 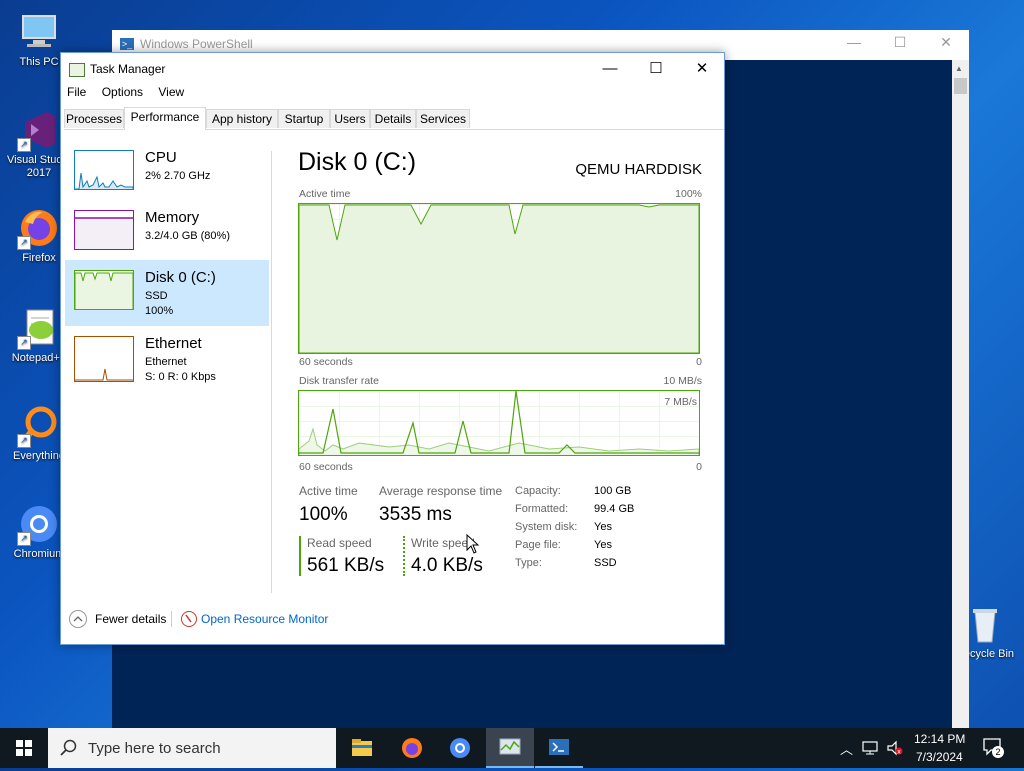 What do you see at coordinates (362, 748) in the screenshot?
I see `taskbar-file-explorer` at bounding box center [362, 748].